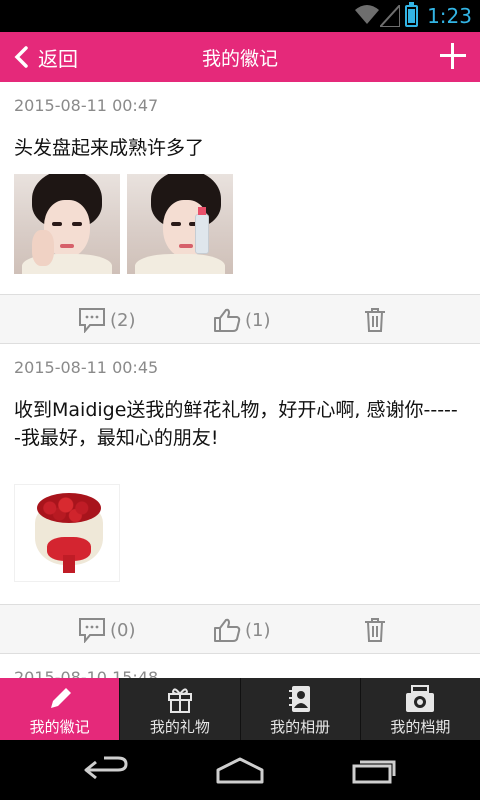 Image resolution: width=480 pixels, height=800 pixels. What do you see at coordinates (411, 14) in the screenshot?
I see `battery-icon` at bounding box center [411, 14].